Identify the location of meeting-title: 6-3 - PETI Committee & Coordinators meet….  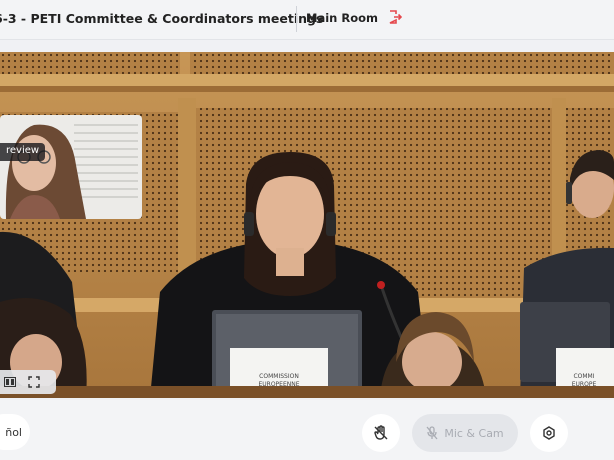
(162, 18).